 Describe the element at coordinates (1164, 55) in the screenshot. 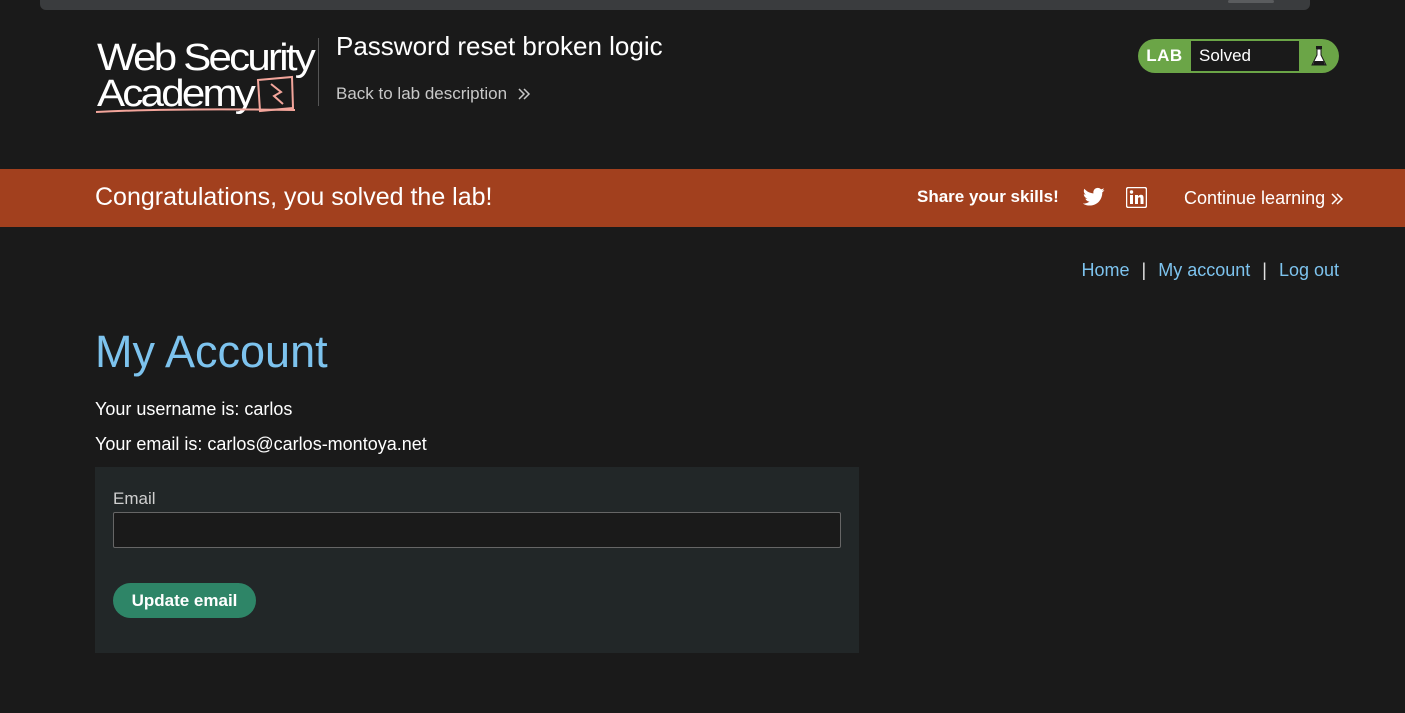

I see `lab-status-tag: LAB` at that location.